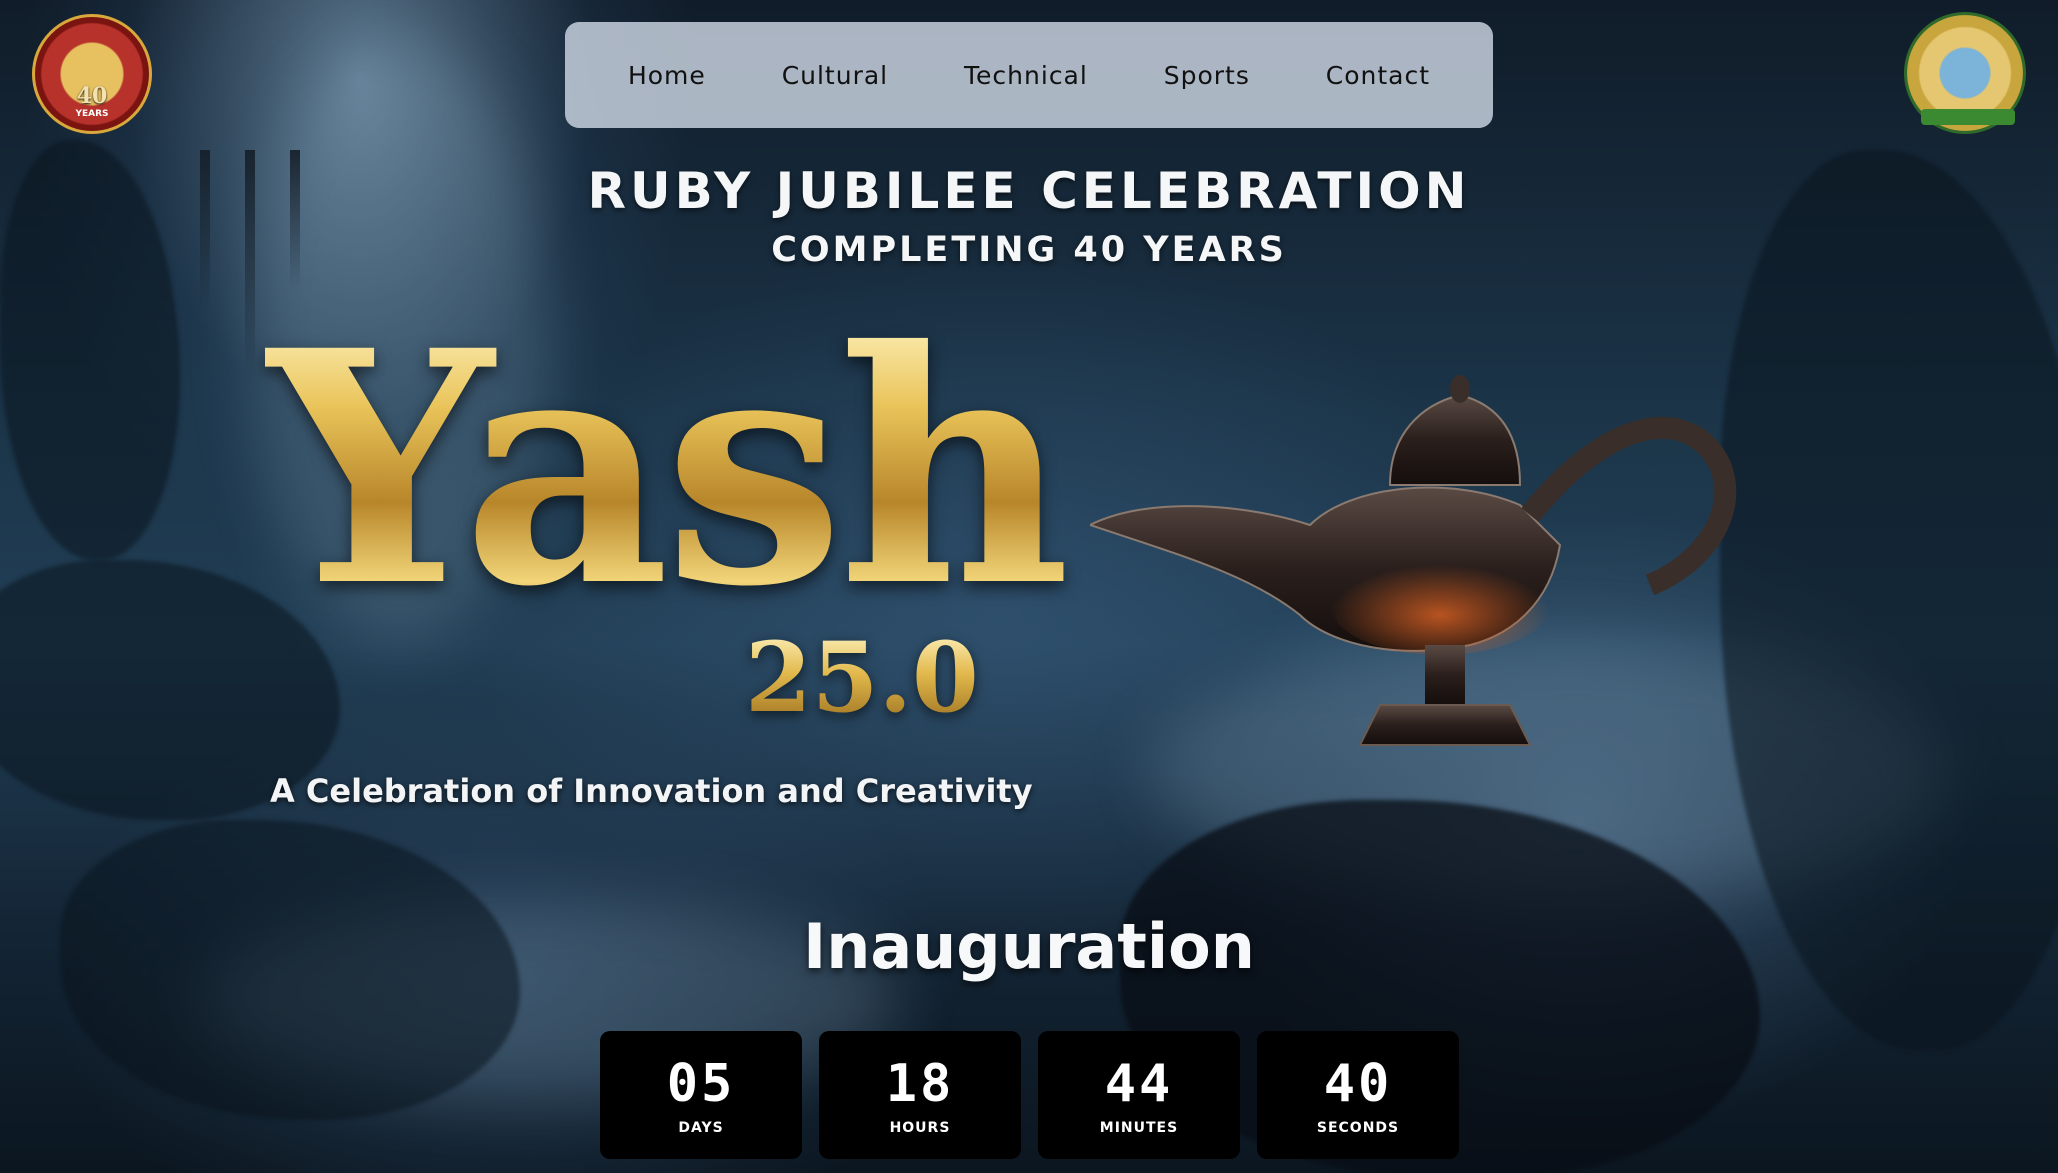 This screenshot has height=1173, width=2058. Describe the element at coordinates (1139, 1128) in the screenshot. I see `countdown-minutes-label: MINUTES` at that location.